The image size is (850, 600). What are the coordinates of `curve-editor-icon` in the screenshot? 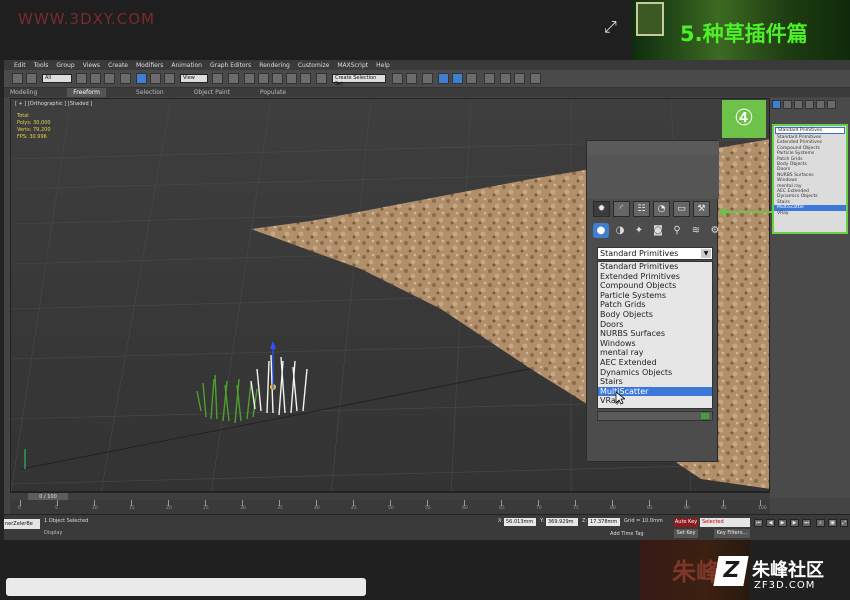 It's located at (457, 78).